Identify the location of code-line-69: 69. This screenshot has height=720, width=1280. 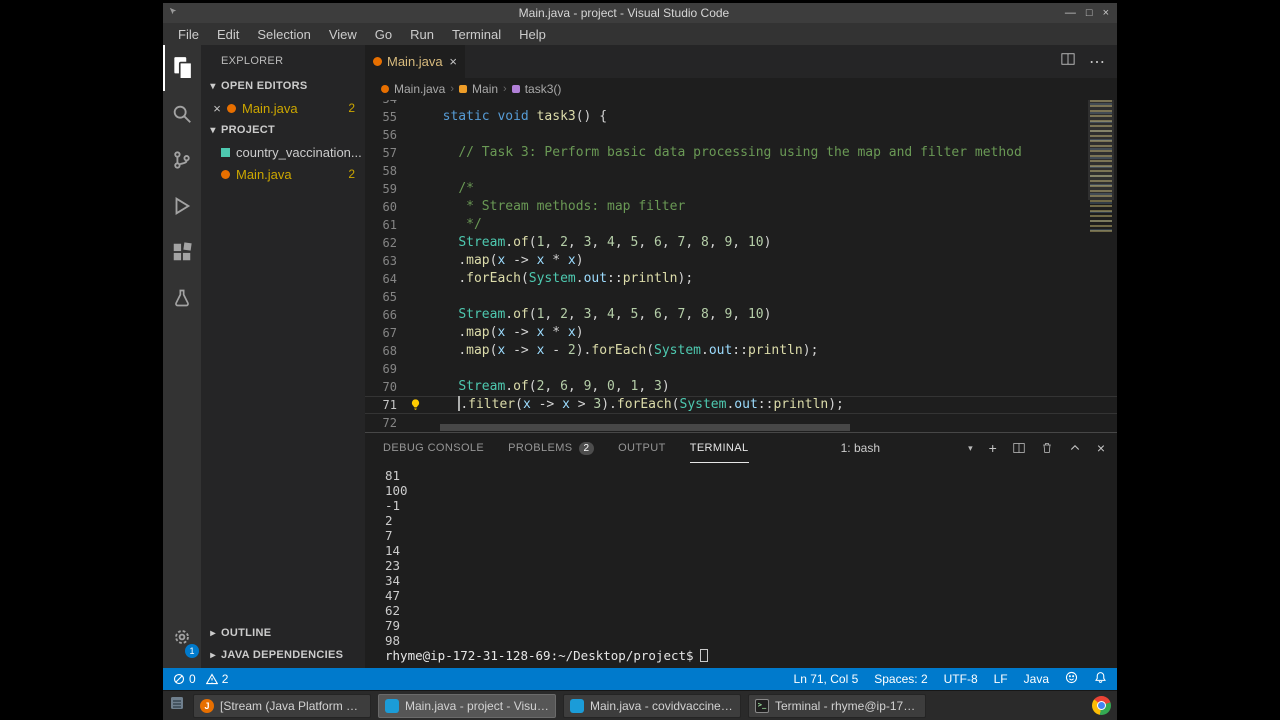
(741, 369).